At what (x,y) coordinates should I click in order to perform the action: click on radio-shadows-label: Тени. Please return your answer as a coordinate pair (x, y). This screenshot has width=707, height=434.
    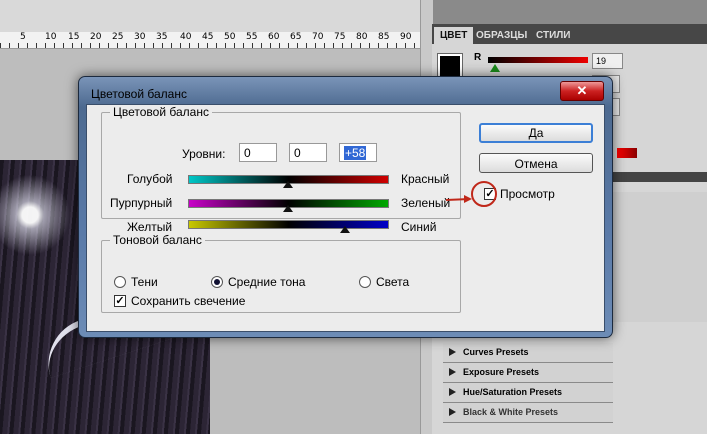
    Looking at the image, I should click on (144, 282).